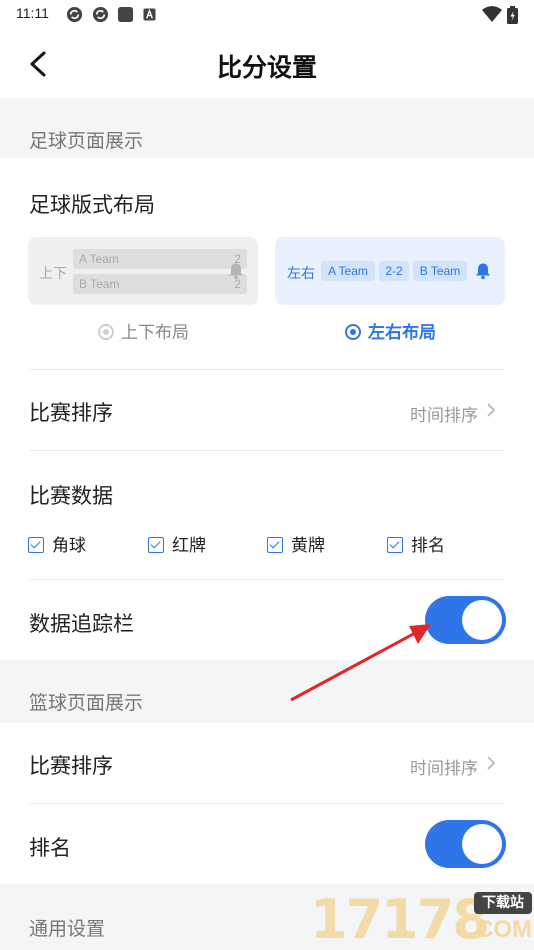  I want to click on square-icon, so click(125, 14).